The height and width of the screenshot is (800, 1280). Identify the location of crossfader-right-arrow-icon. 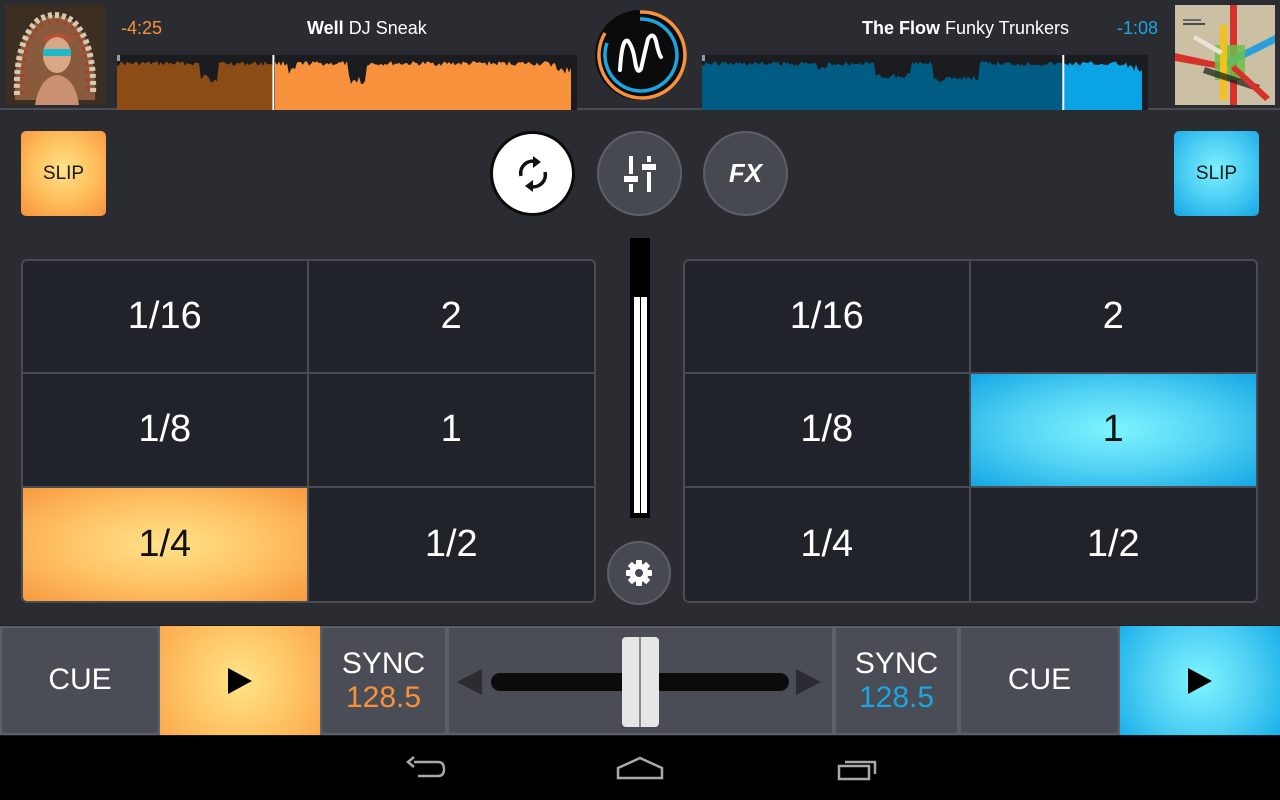
(808, 682).